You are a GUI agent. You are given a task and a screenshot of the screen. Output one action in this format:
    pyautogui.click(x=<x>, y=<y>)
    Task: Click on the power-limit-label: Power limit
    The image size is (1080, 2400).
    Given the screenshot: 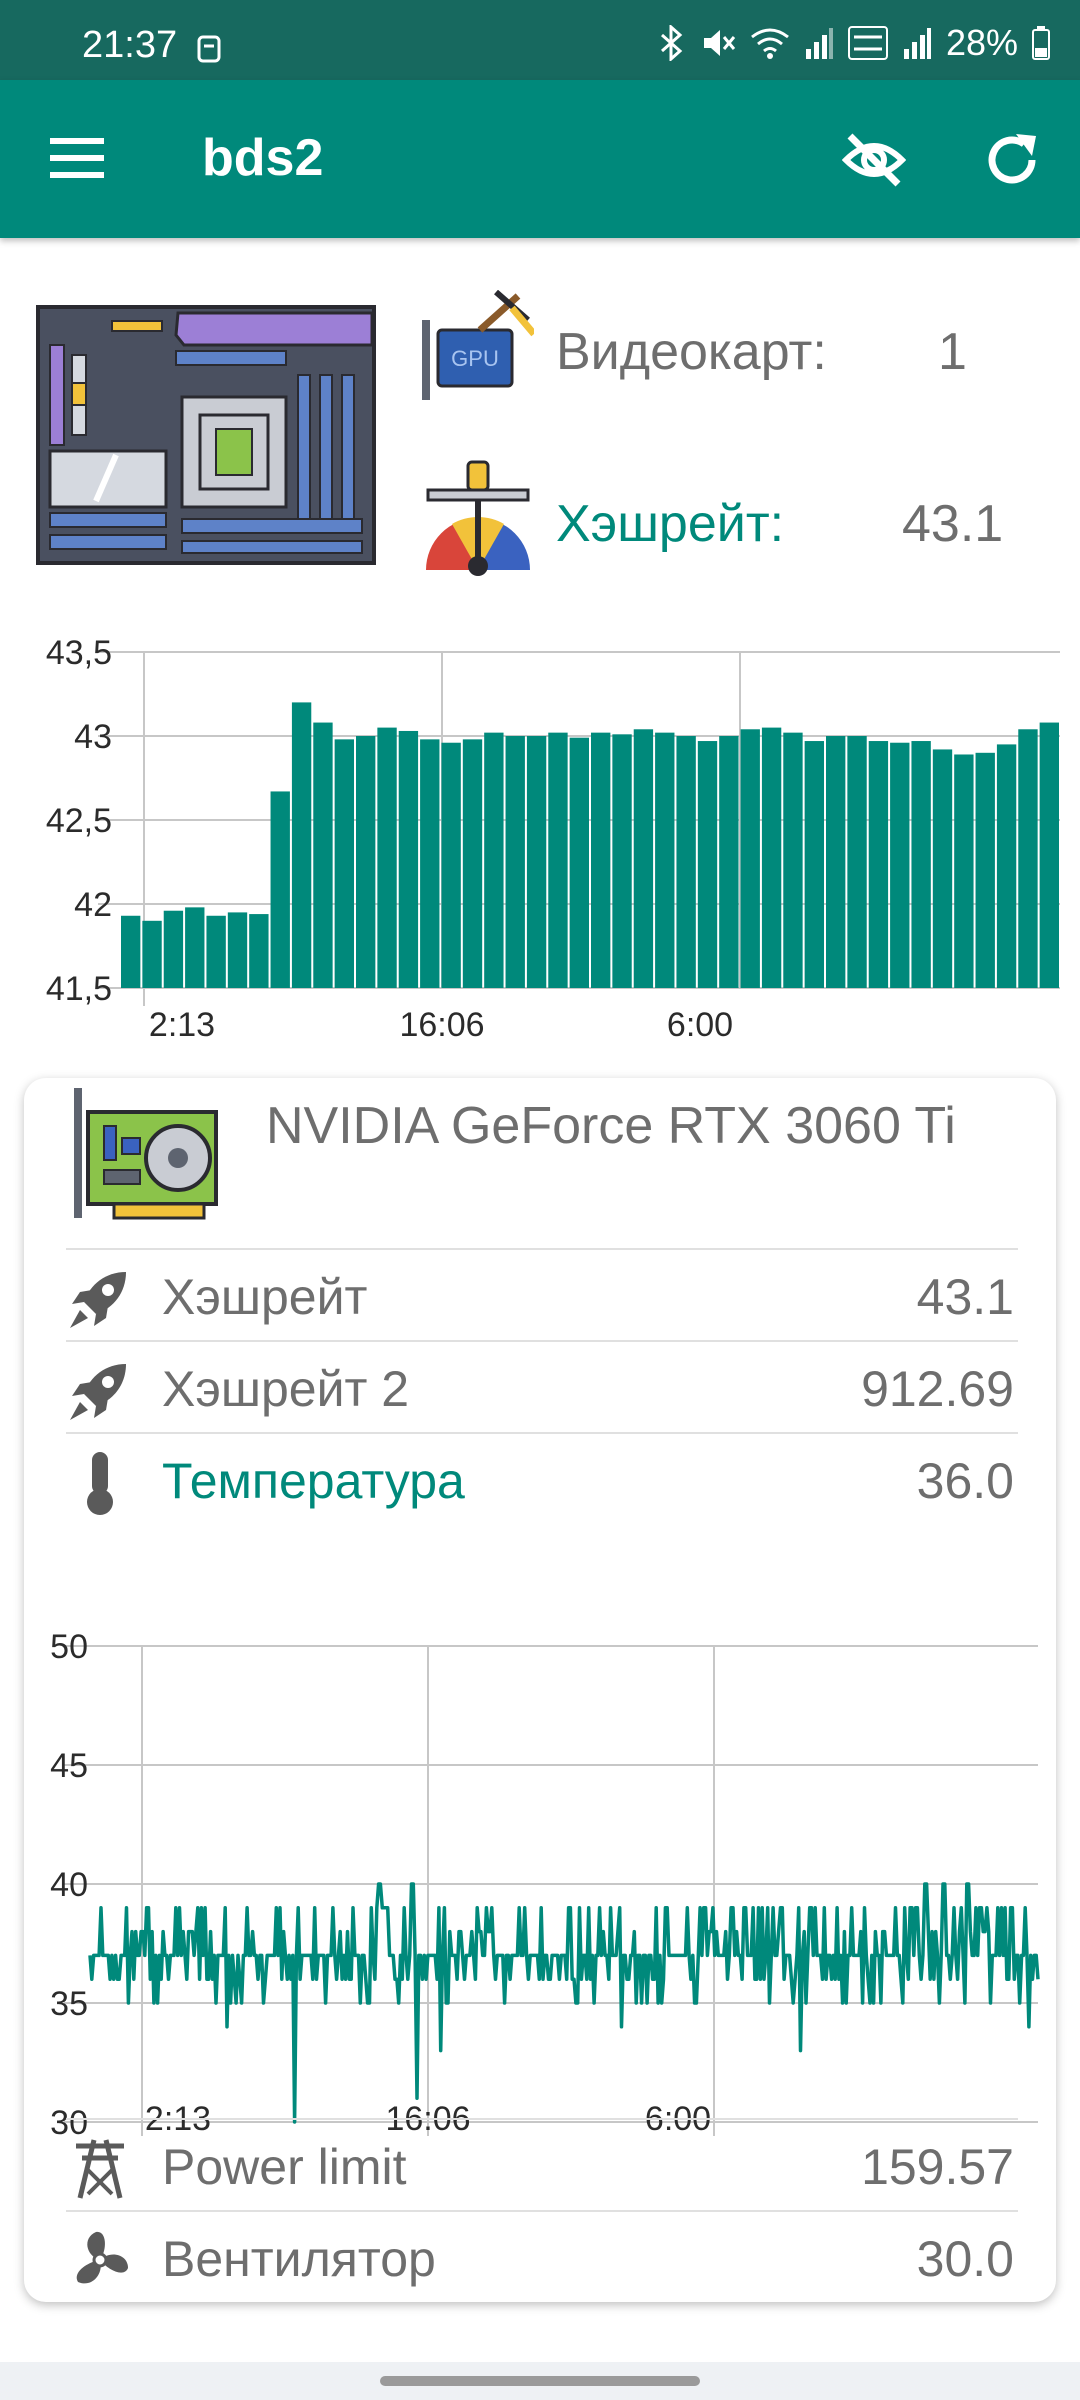 What is the action you would take?
    pyautogui.click(x=284, y=2167)
    